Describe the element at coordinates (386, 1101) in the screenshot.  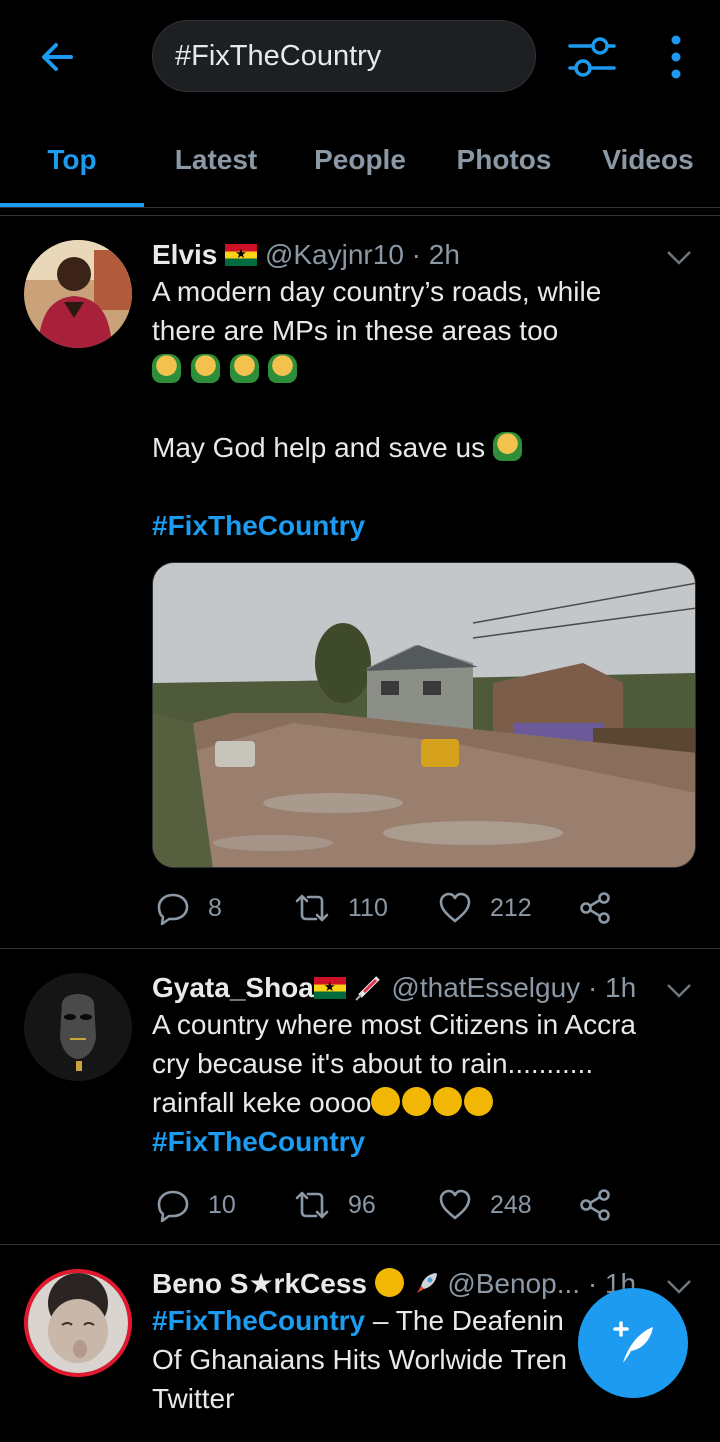
I see `crying-face-icon` at that location.